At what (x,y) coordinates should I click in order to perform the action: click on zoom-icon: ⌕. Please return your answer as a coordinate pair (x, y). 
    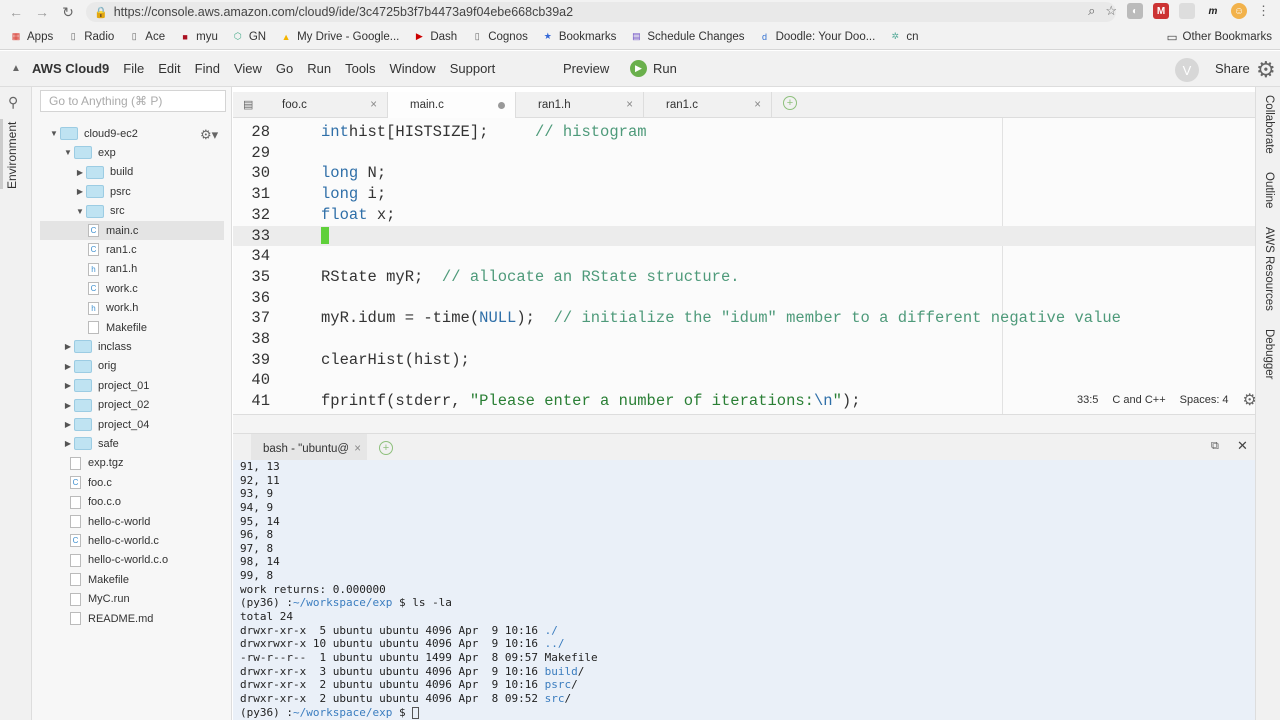
    Looking at the image, I should click on (1091, 11).